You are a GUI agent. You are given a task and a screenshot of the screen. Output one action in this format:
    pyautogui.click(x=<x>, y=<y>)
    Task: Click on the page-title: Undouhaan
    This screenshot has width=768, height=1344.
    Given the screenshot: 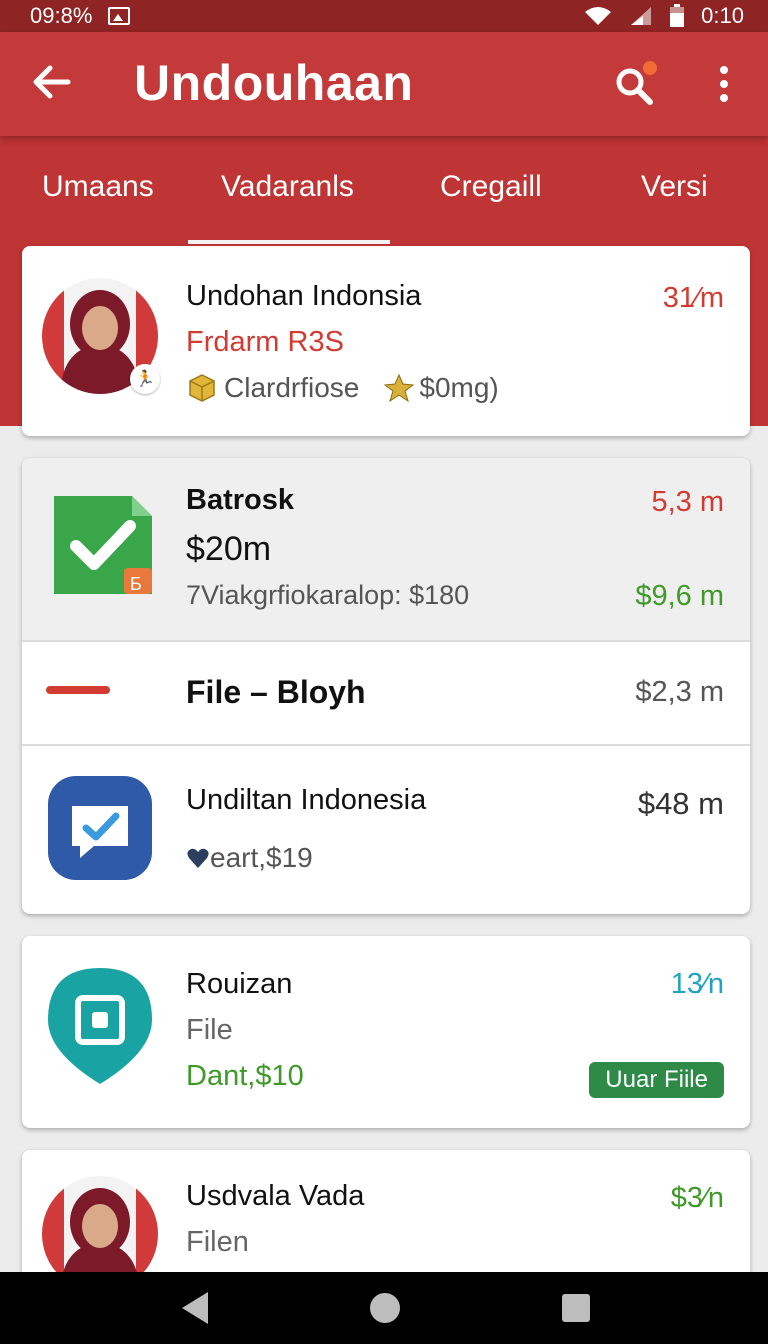 What is the action you would take?
    pyautogui.click(x=274, y=83)
    